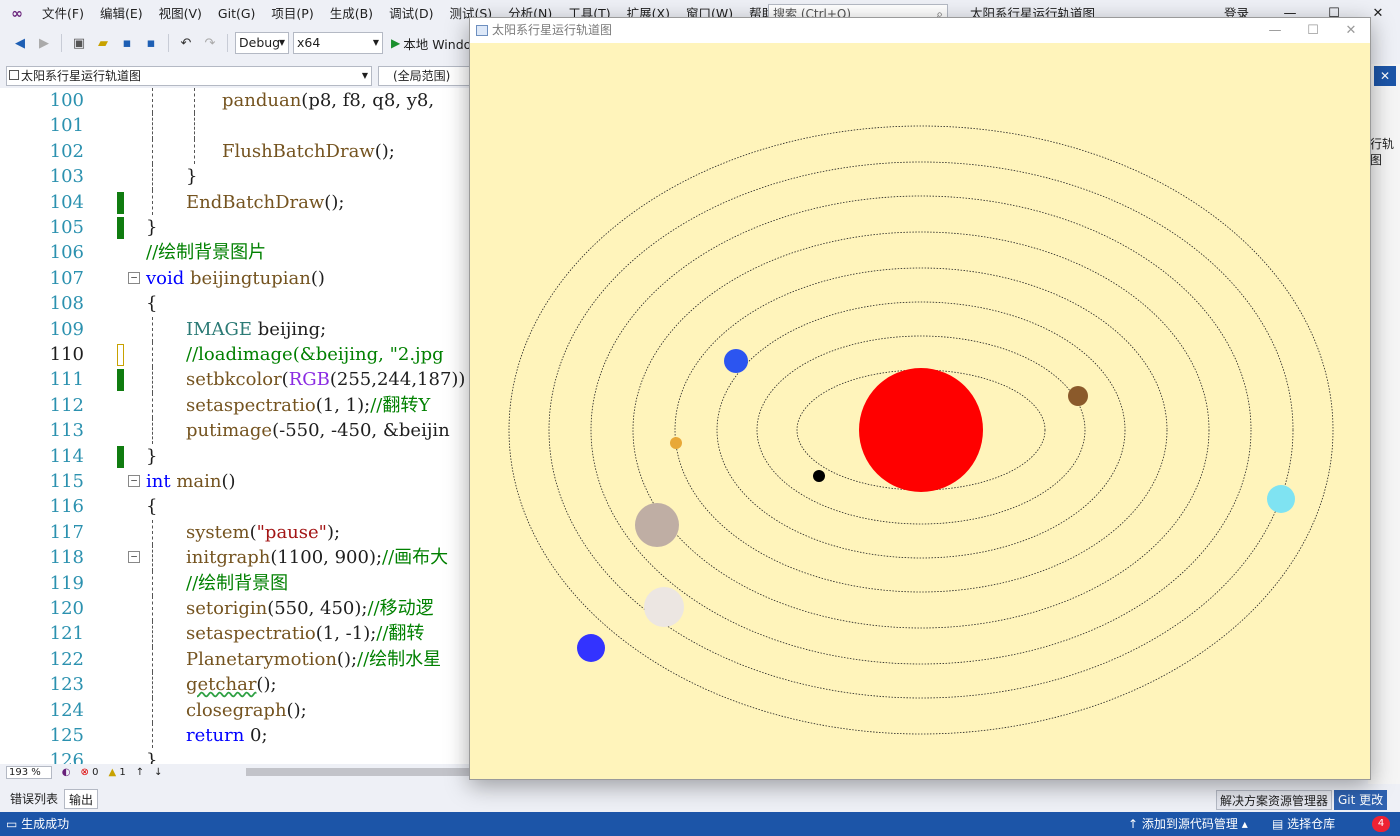 The image size is (1400, 836). What do you see at coordinates (66, 772) in the screenshot?
I see `copilot-icon: ◐` at bounding box center [66, 772].